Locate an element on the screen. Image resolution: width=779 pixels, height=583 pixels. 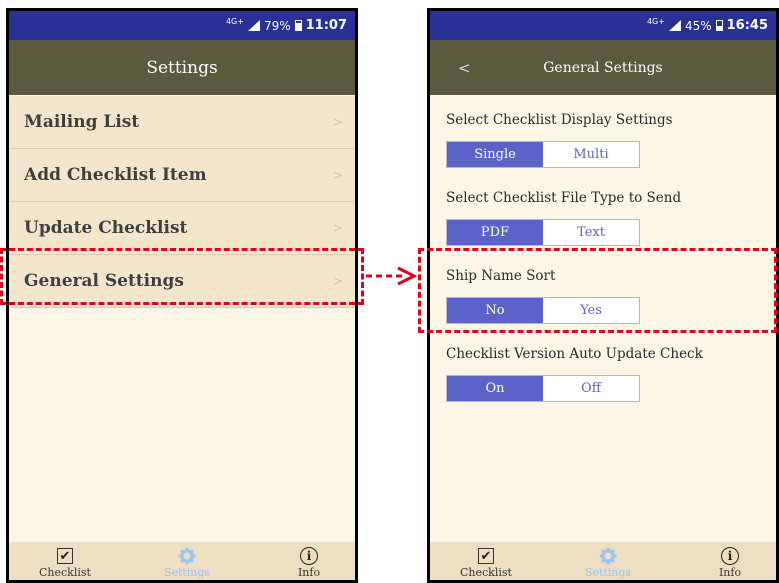
menu-item-general-settings: General Settings > is located at coordinates (182, 281).